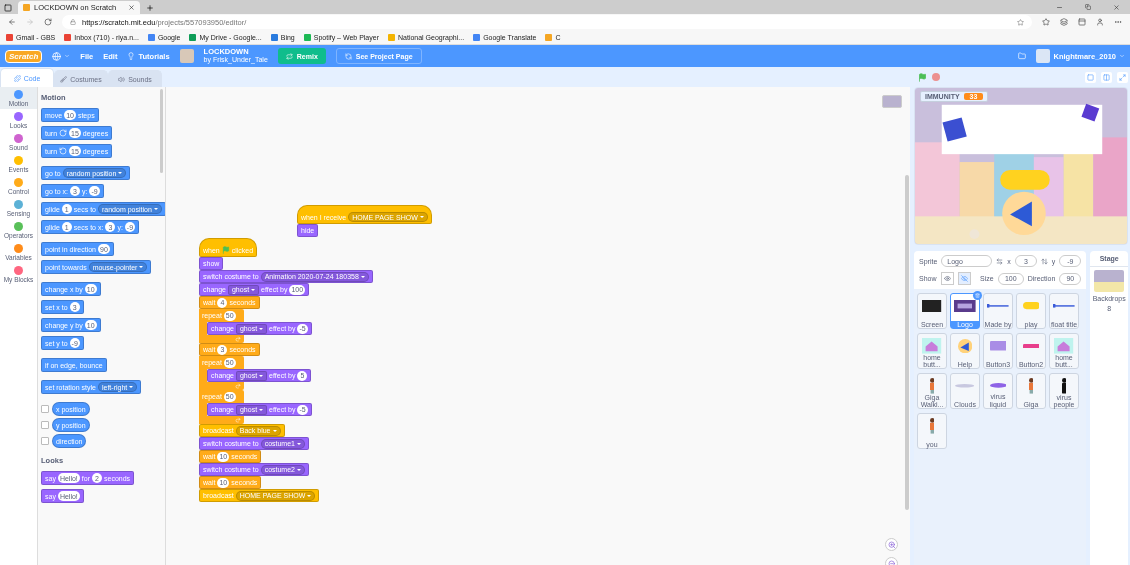  I want to click on backdrop-thumbnail-icon, so click(1109, 281).